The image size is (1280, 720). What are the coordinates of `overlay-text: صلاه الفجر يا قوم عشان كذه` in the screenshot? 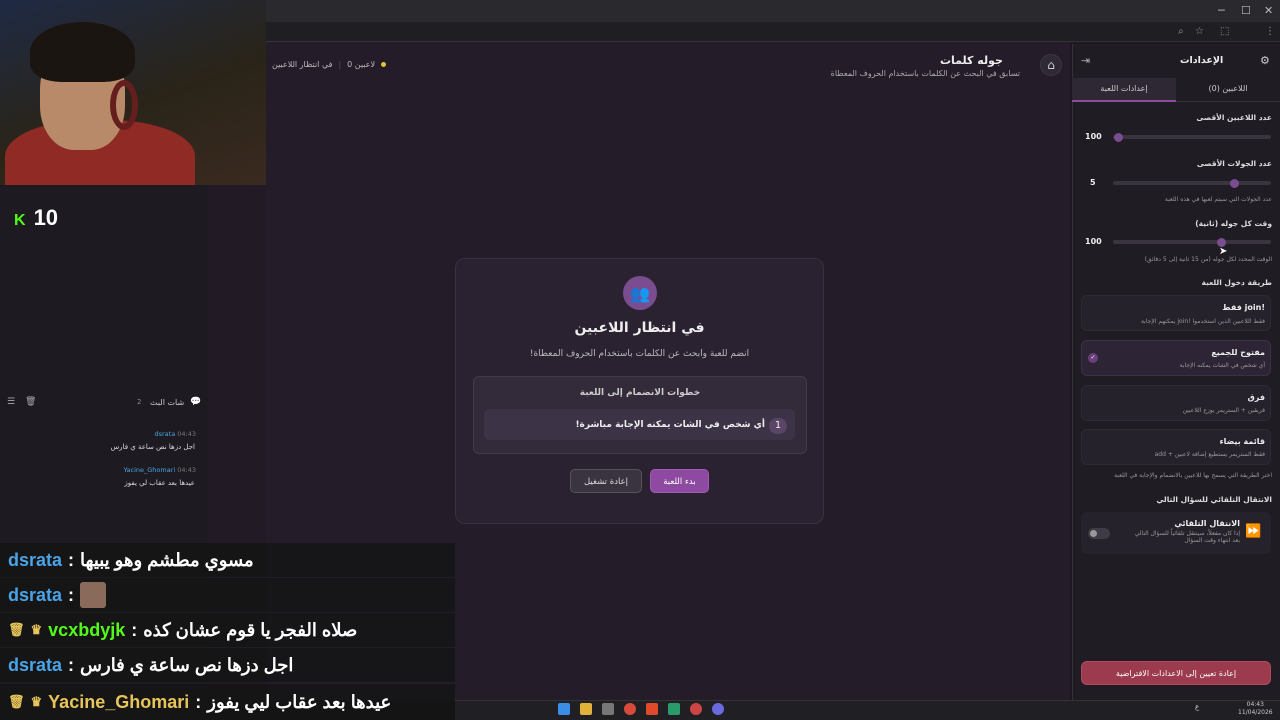 It's located at (250, 629).